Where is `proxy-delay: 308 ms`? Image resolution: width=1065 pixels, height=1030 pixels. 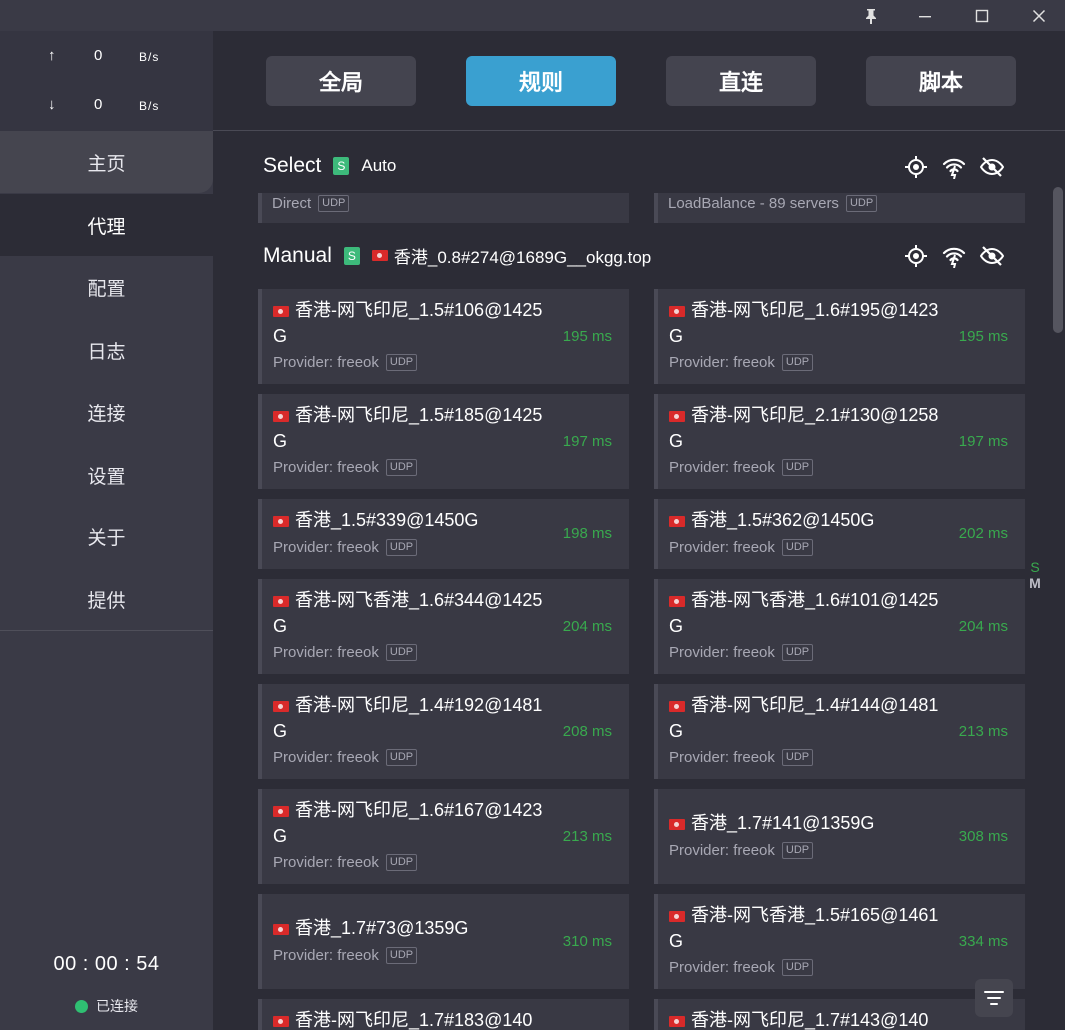
proxy-delay: 308 ms is located at coordinates (983, 836).